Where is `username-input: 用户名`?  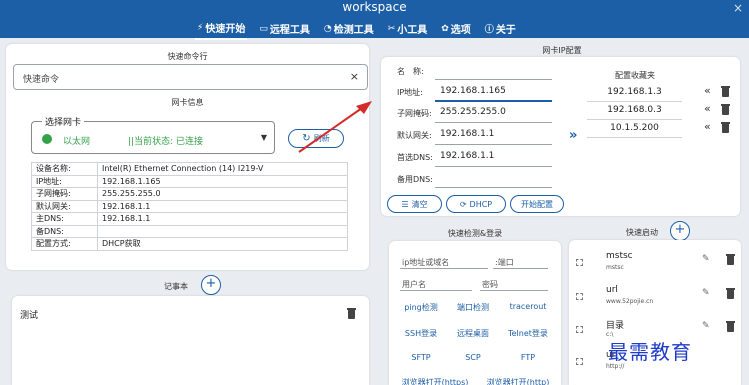
username-input: 用户名 is located at coordinates (414, 284).